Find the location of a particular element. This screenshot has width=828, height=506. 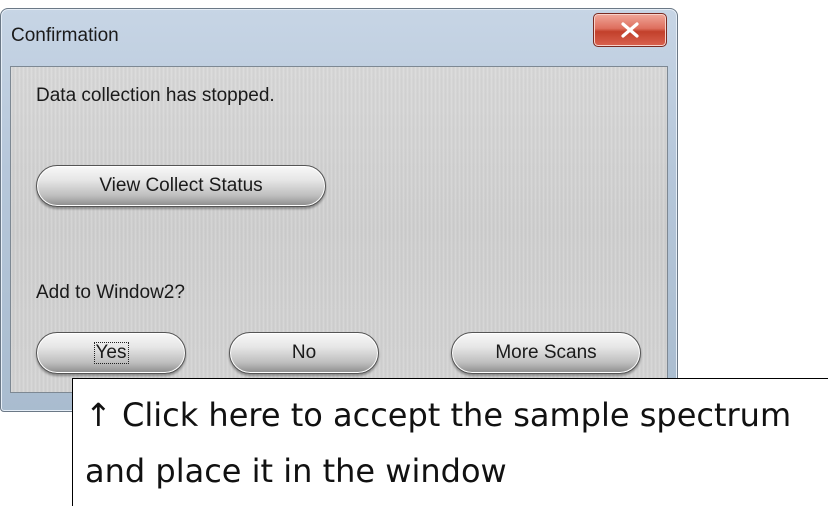

more-scans-button-label: More Scans is located at coordinates (546, 352).